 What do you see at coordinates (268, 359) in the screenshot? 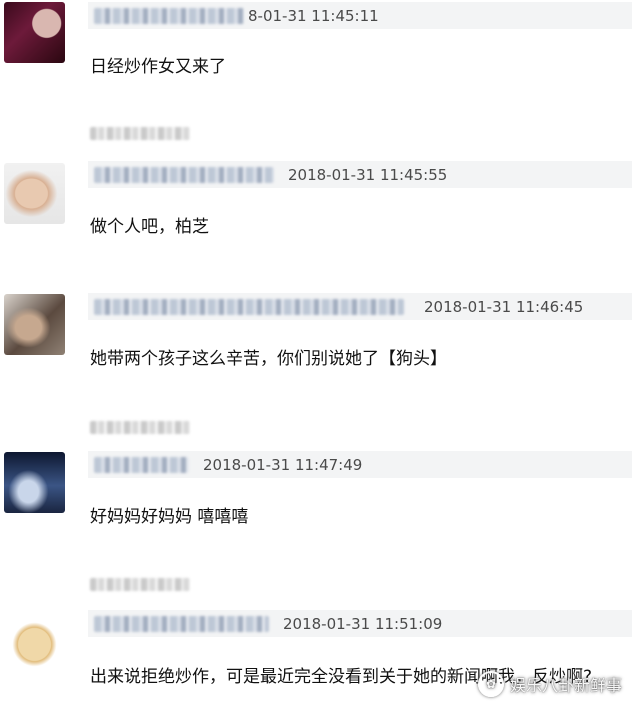
I see `comment-text: 她带两个孩子这么辛苦，你们别说她了【狗头】` at bounding box center [268, 359].